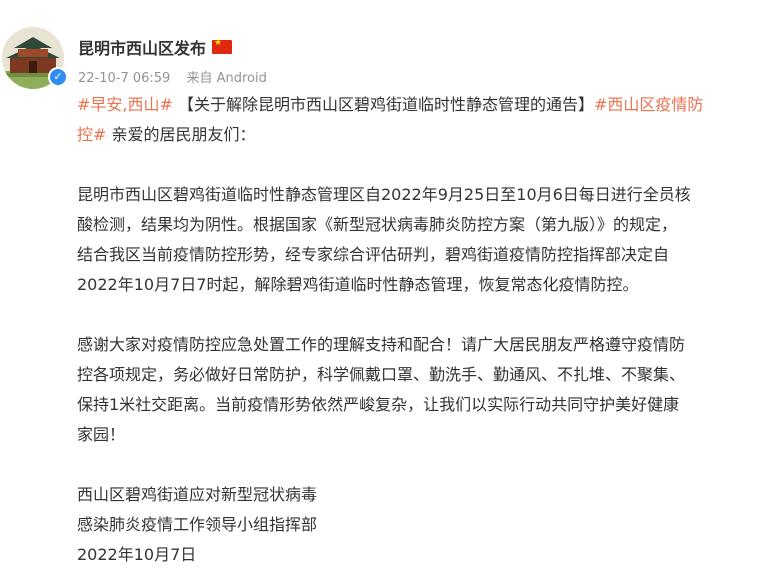 This screenshot has width=759, height=570. Describe the element at coordinates (222, 46) in the screenshot. I see `china-flag-icon: ★` at that location.